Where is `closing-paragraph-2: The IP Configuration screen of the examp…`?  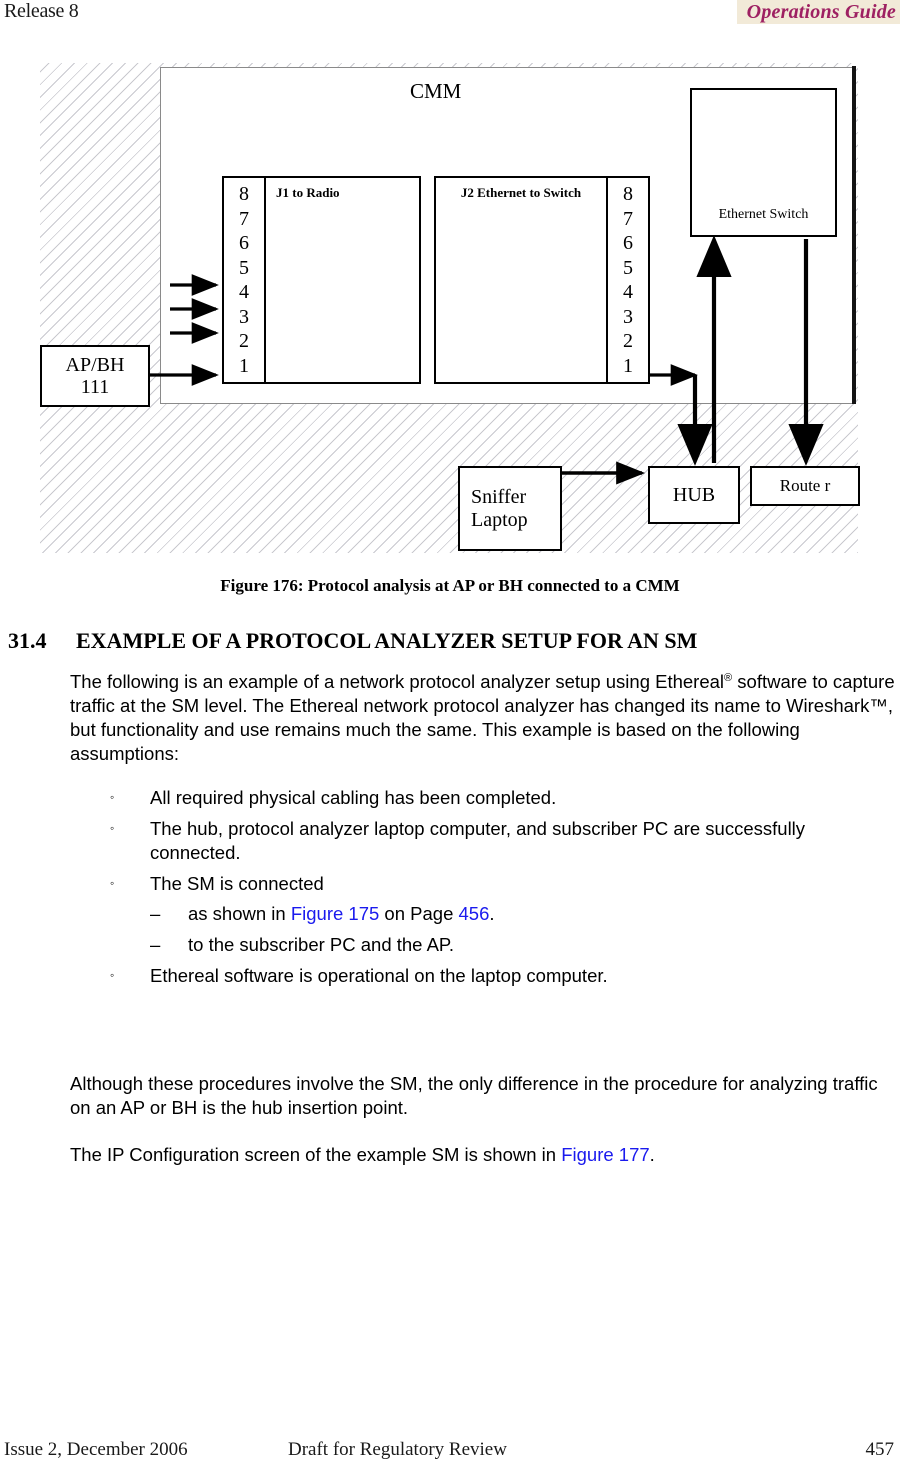 closing-paragraph-2: The IP Configuration screen of the examp… is located at coordinates (485, 1155).